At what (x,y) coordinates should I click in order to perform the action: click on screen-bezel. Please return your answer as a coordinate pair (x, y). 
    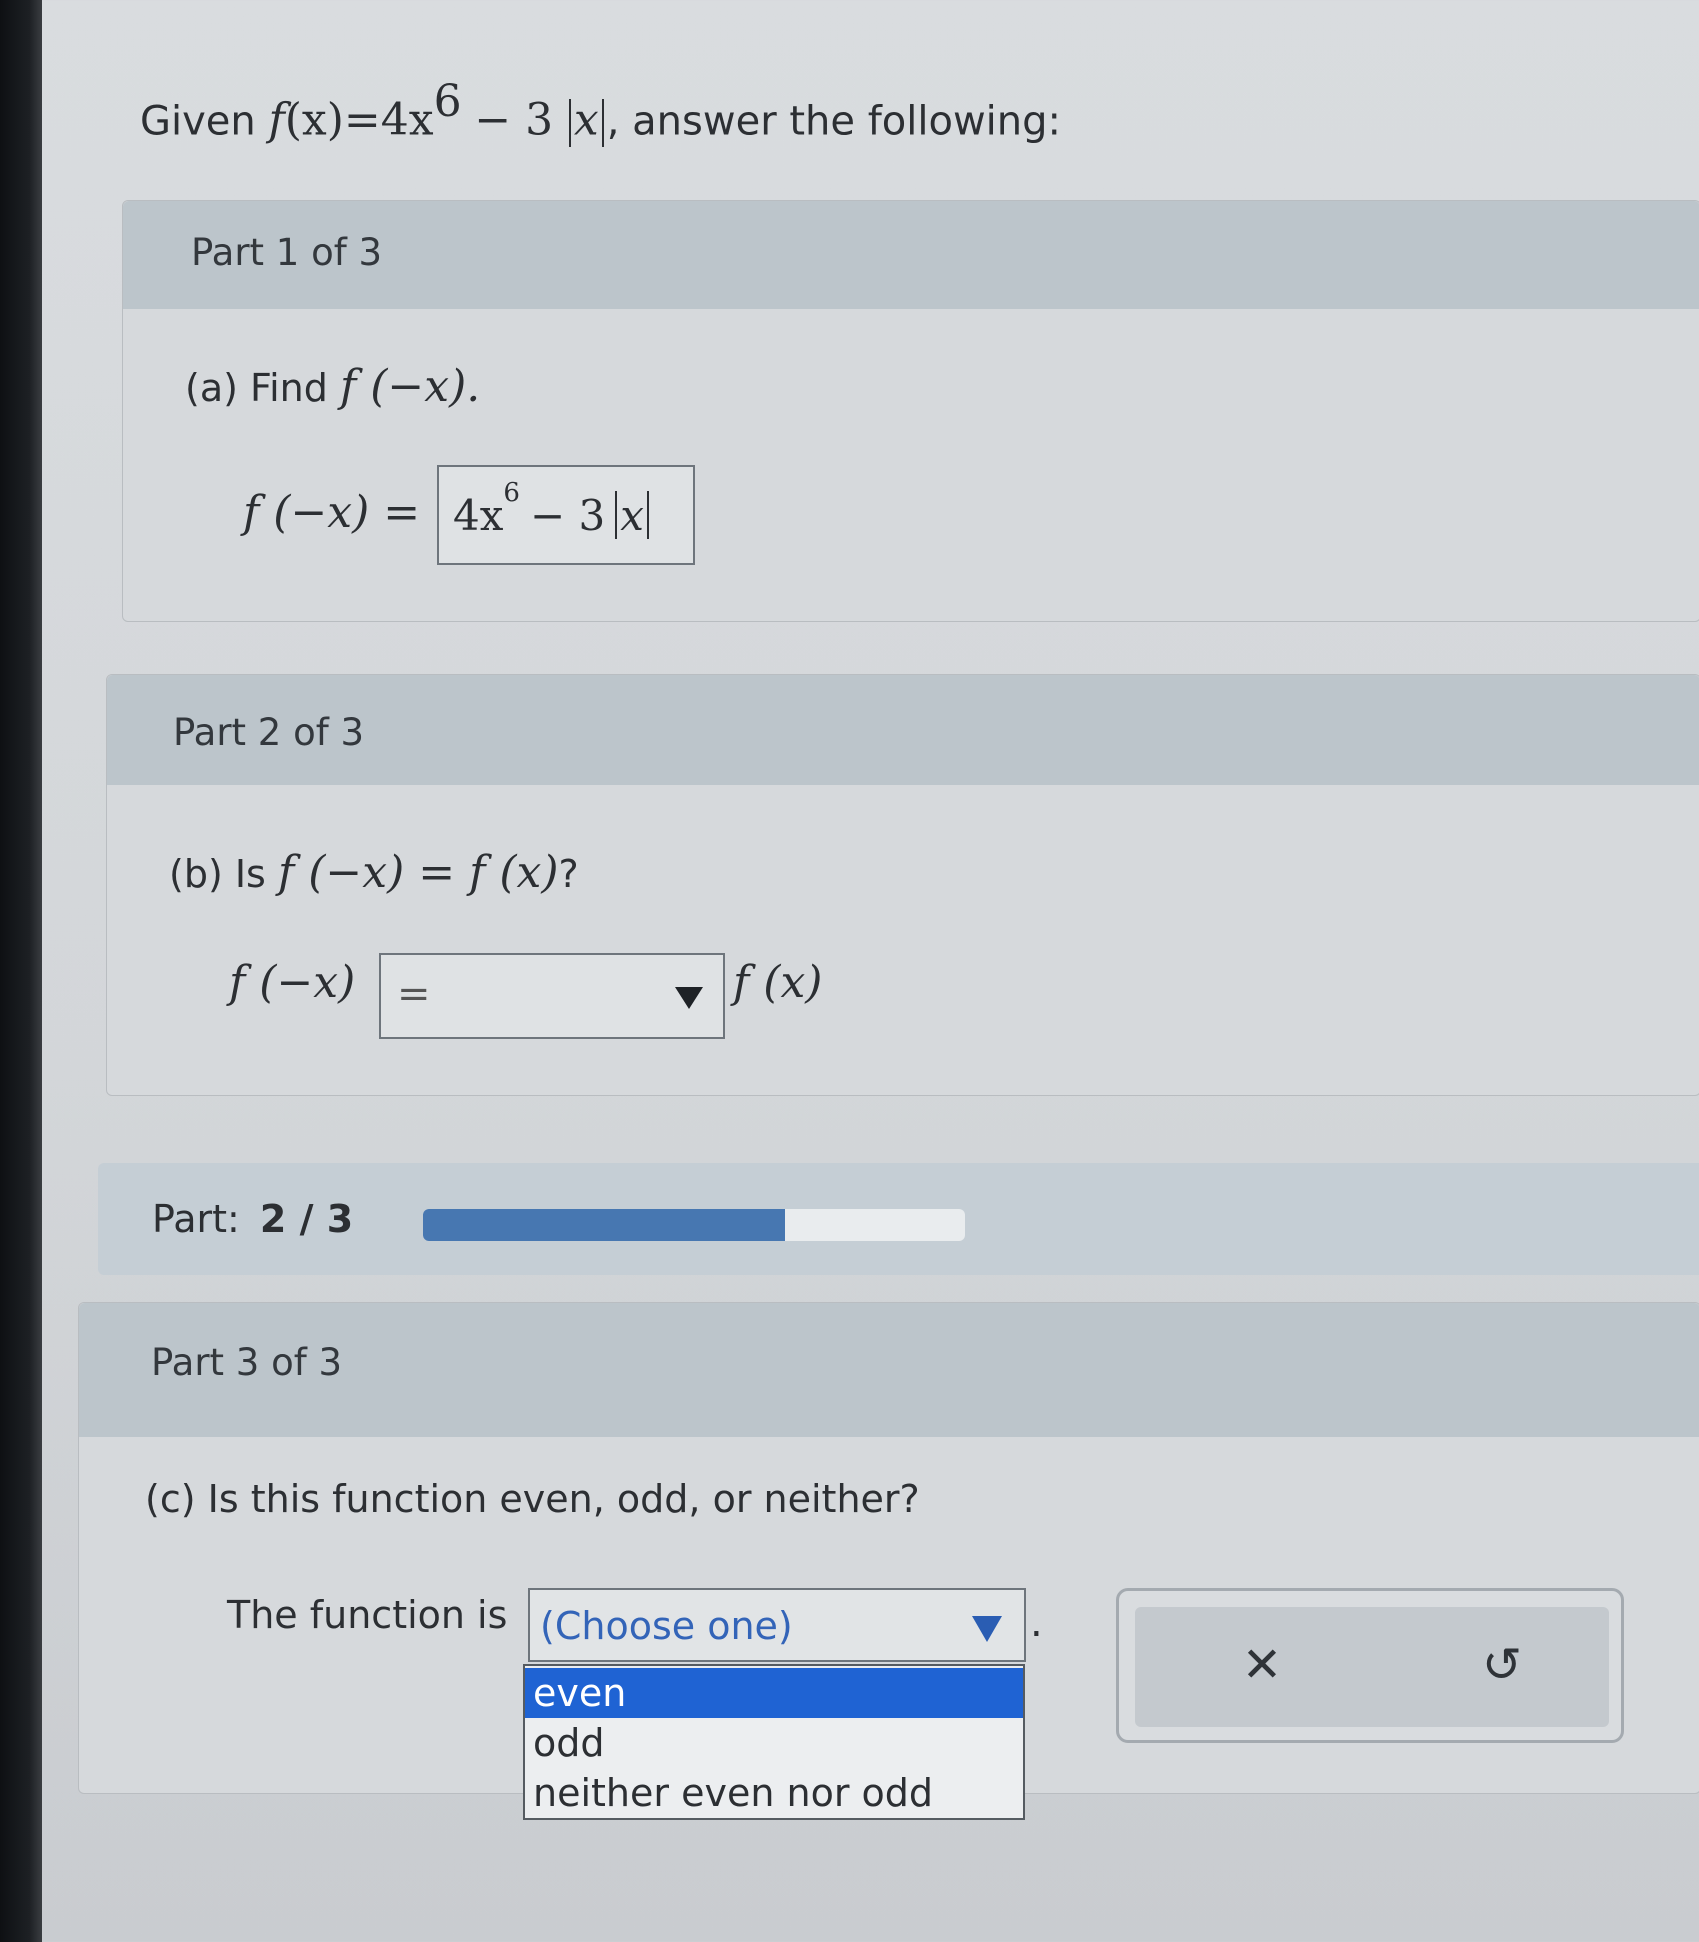
    Looking at the image, I should click on (21, 971).